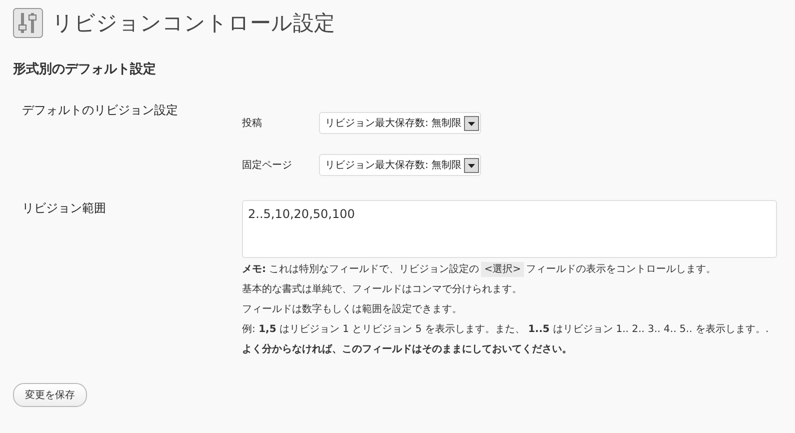 The image size is (795, 433). What do you see at coordinates (382, 289) in the screenshot?
I see `note-text: 基本的な書式は単純で、フィールドはコンマで分けられます。` at bounding box center [382, 289].